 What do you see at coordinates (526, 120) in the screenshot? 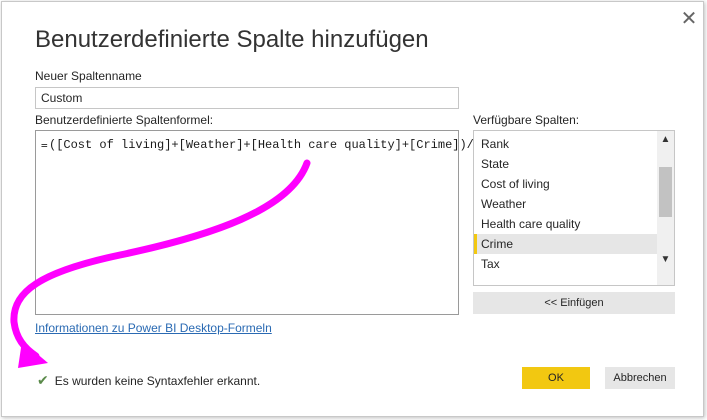
I see `available-columns-label: Verfügbare Spalten:` at bounding box center [526, 120].